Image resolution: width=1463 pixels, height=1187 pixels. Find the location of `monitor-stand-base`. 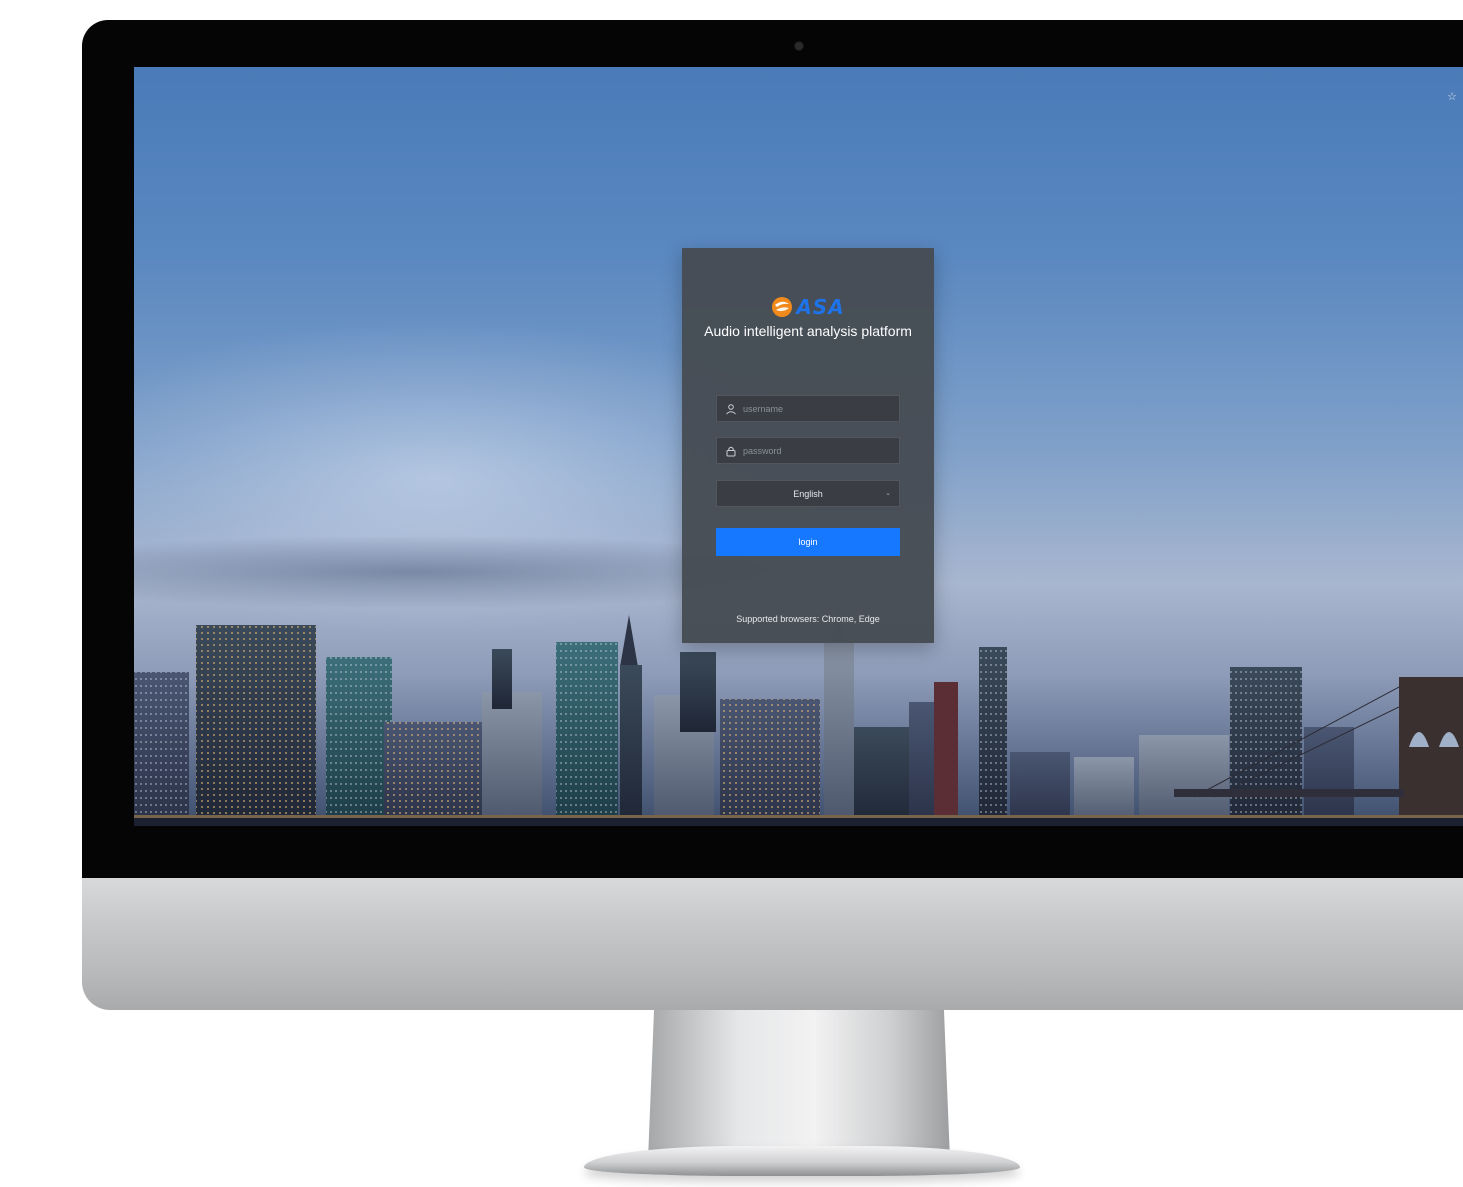

monitor-stand-base is located at coordinates (802, 1161).